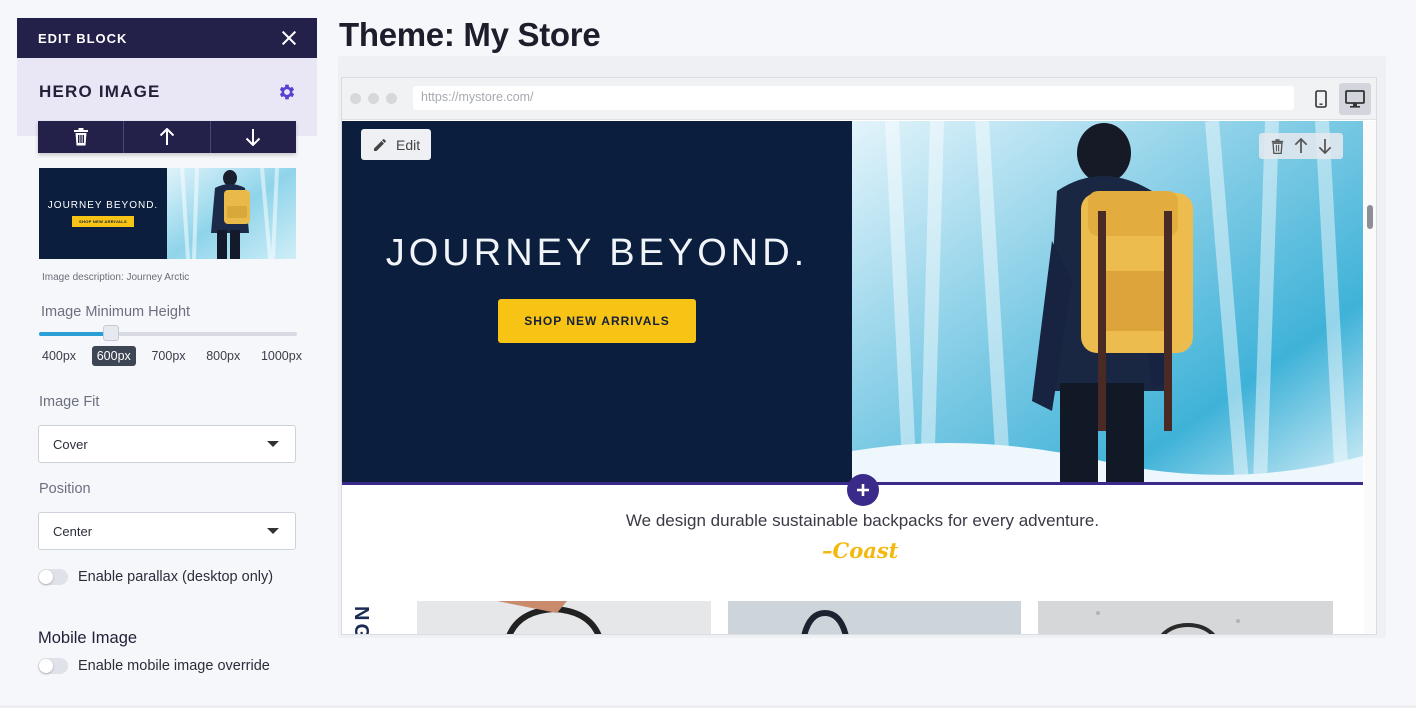 This screenshot has height=708, width=1416. I want to click on url-bar: https://mystore.com/, so click(853, 98).